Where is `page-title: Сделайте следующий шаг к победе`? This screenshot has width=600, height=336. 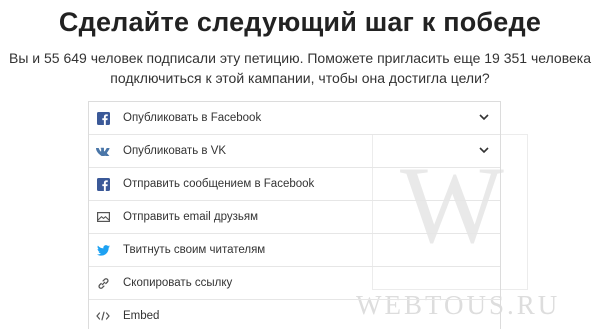 page-title: Сделайте следующий шаг к победе is located at coordinates (300, 22).